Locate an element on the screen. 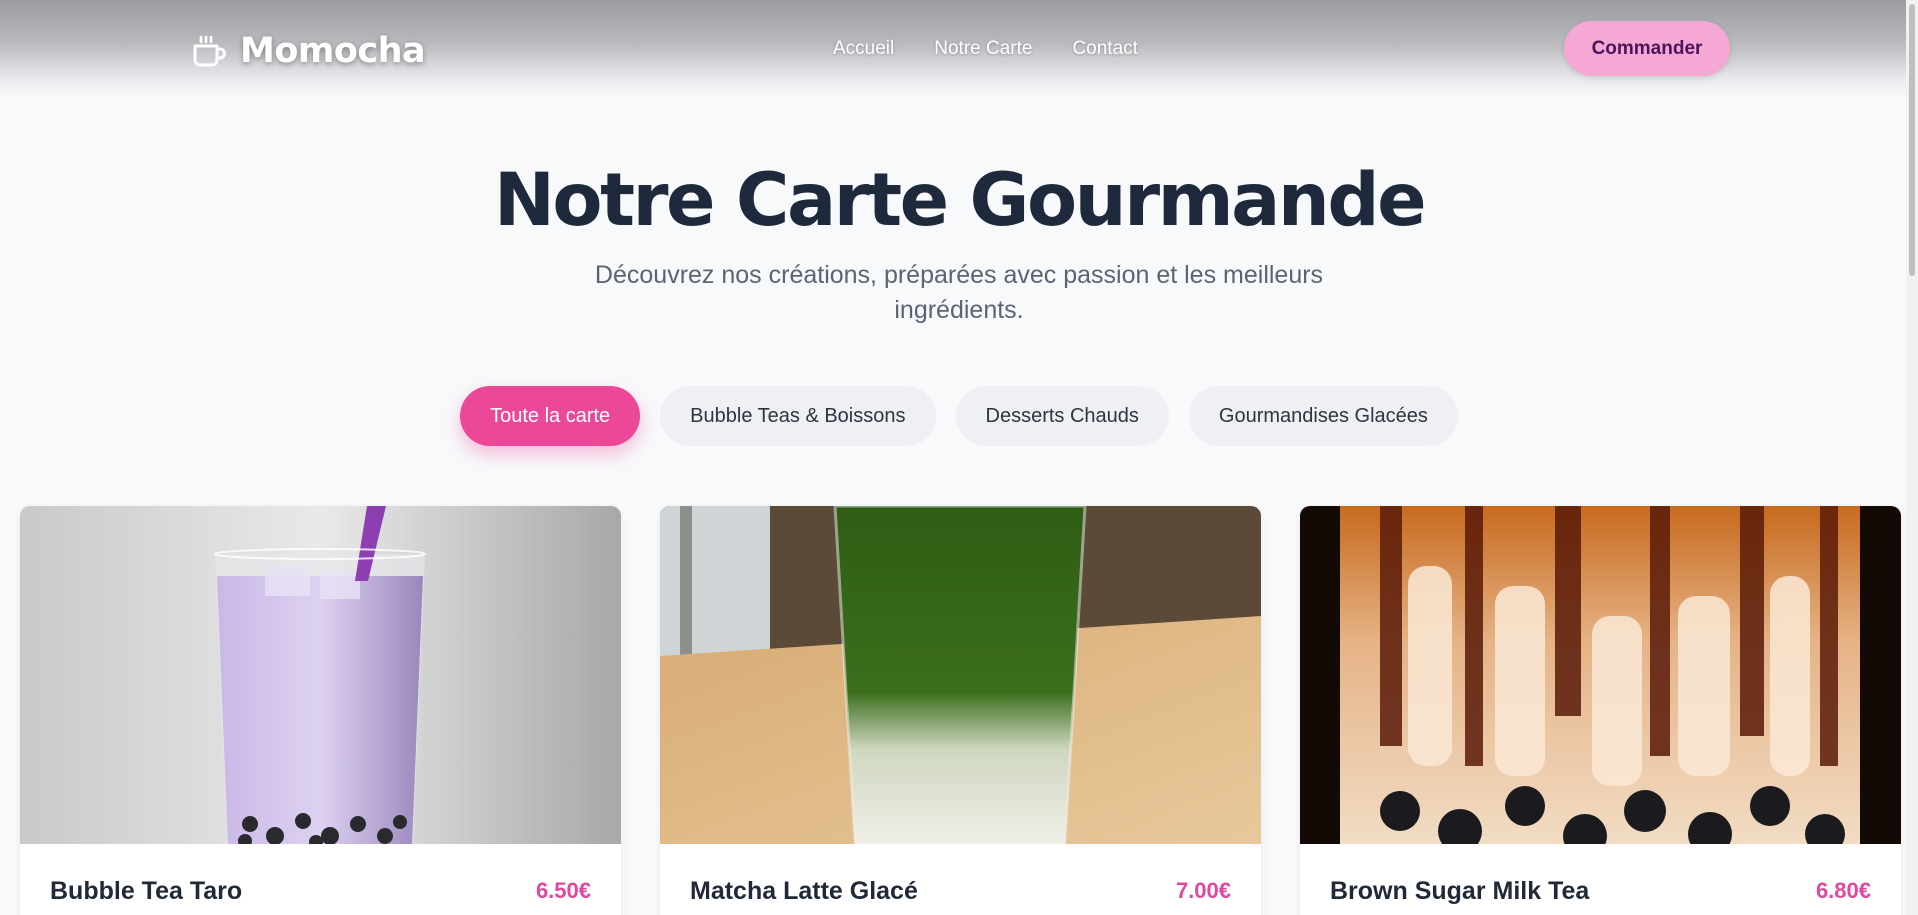  product-price: 7.00€ is located at coordinates (1203, 890).